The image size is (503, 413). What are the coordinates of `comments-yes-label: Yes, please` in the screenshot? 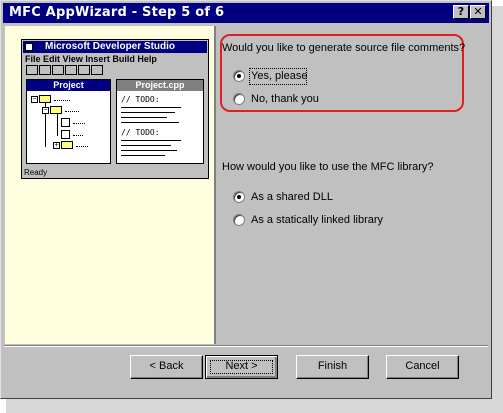 It's located at (279, 76).